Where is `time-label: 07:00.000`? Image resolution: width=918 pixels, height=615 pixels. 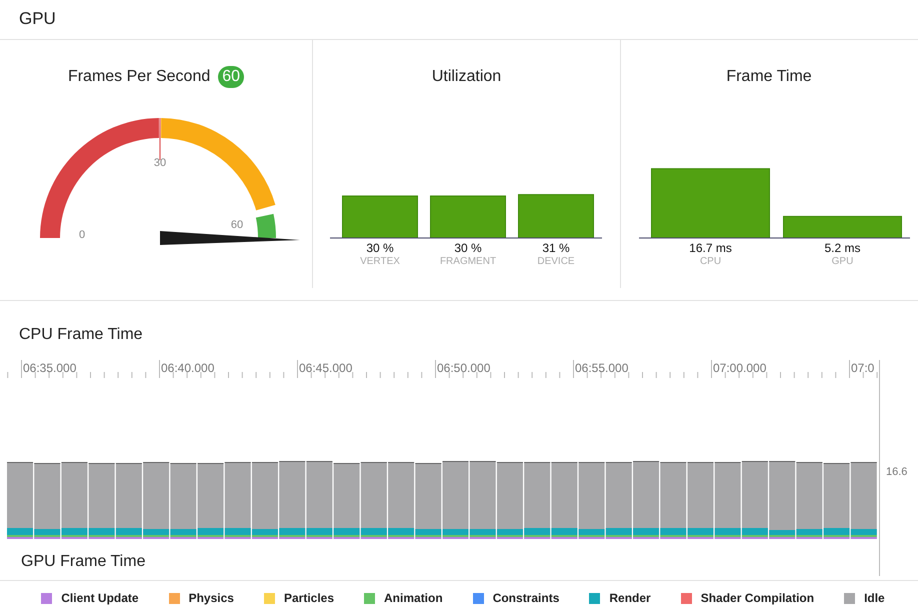
time-label: 07:00.000 is located at coordinates (739, 368).